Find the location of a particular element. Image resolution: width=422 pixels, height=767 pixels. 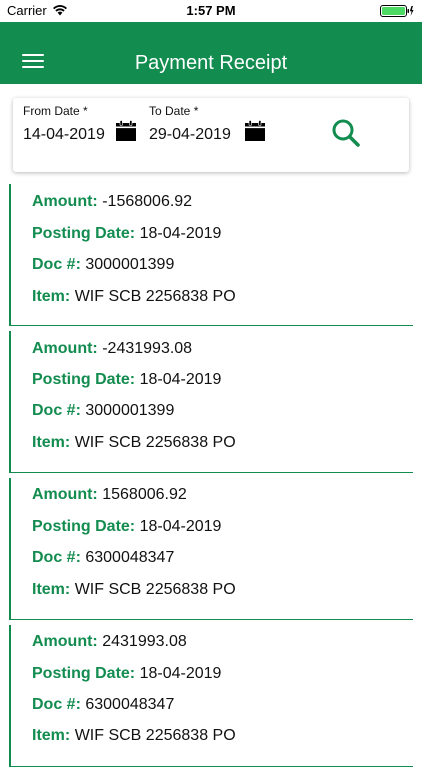

amount-row: Amount: 2431993.08 is located at coordinates (109, 642).